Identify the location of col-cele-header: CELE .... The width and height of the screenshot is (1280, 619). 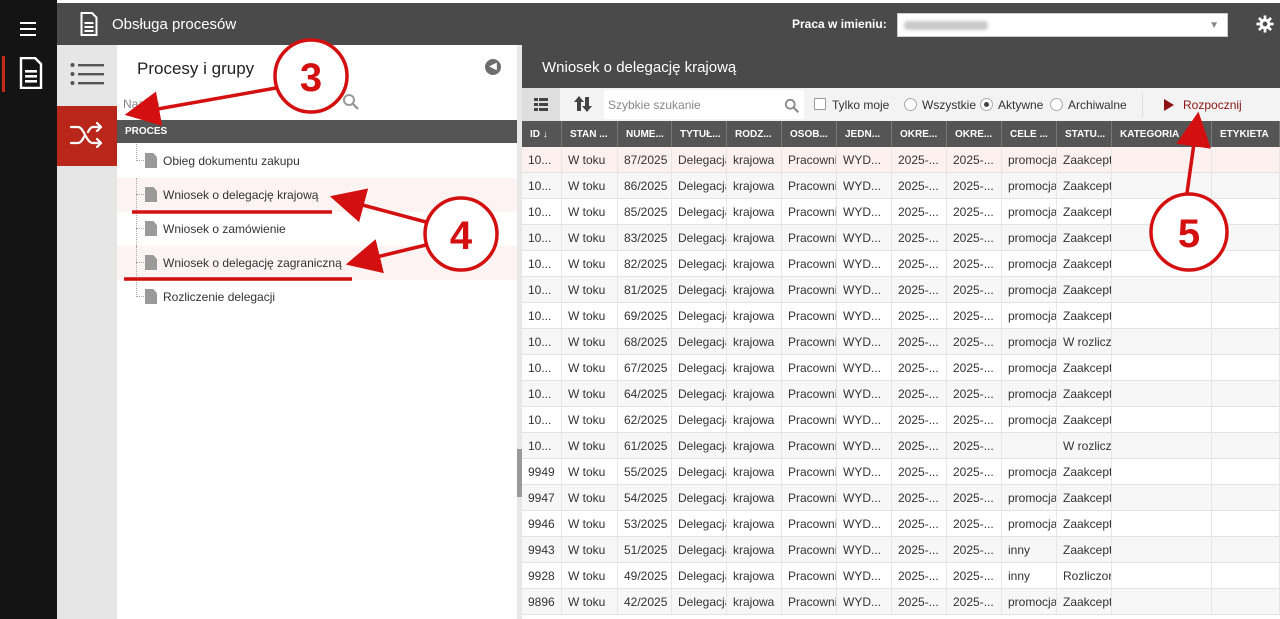
(1029, 134).